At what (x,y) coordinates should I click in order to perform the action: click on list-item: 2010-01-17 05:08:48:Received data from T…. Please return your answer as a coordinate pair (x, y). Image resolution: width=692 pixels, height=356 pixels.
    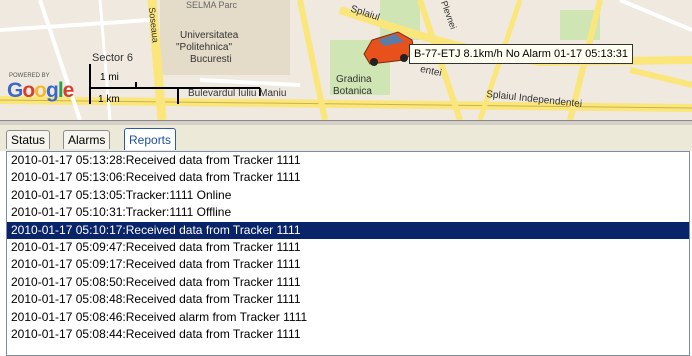
    Looking at the image, I should click on (348, 299).